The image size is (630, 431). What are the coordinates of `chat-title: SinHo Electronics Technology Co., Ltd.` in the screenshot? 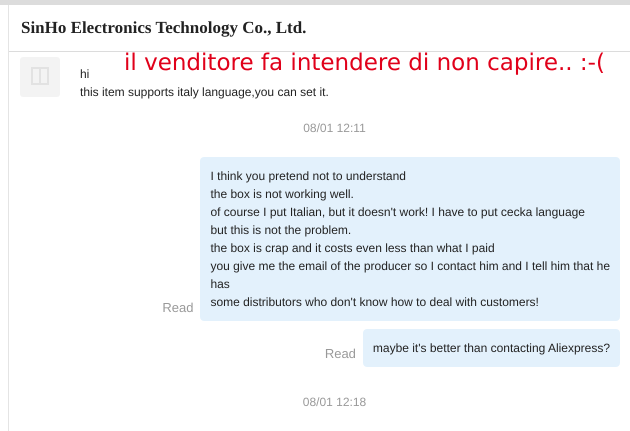 It's located at (163, 28).